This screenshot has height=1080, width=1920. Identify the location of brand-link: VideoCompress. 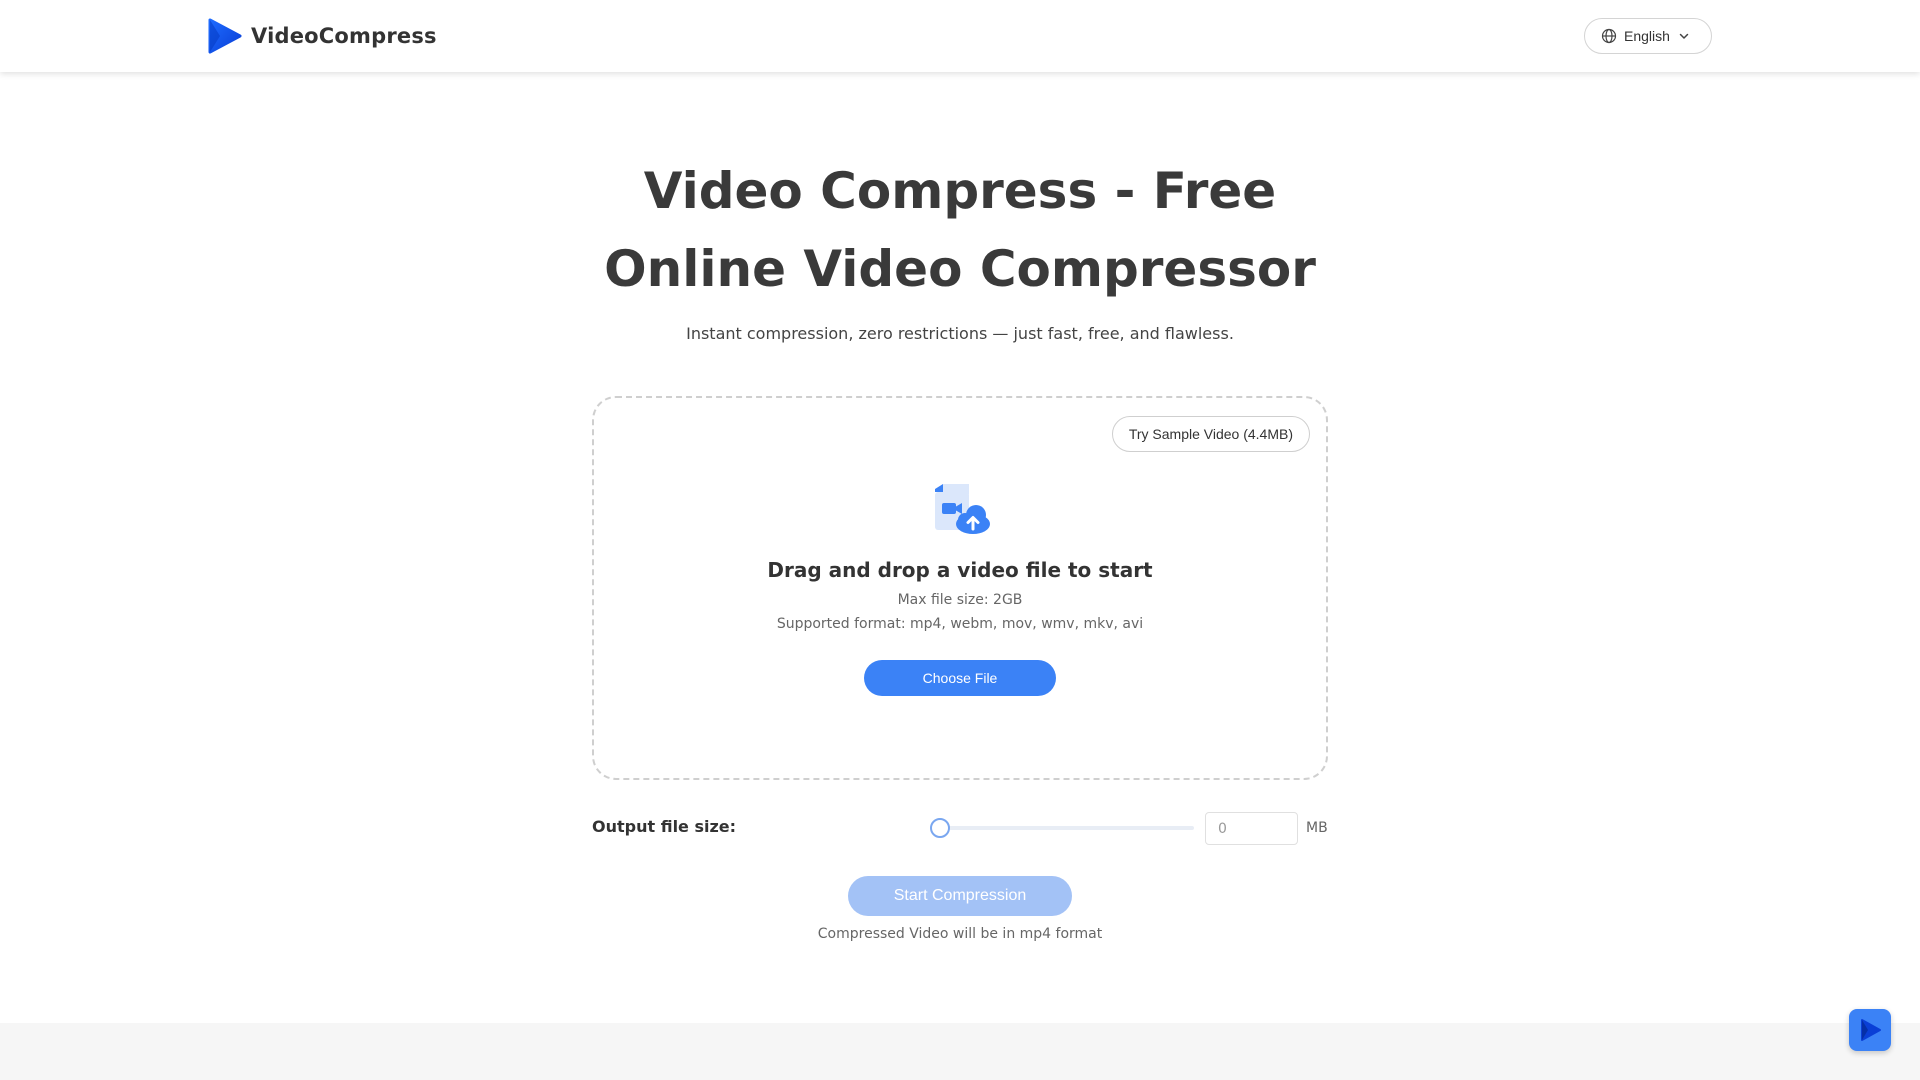
(322, 36).